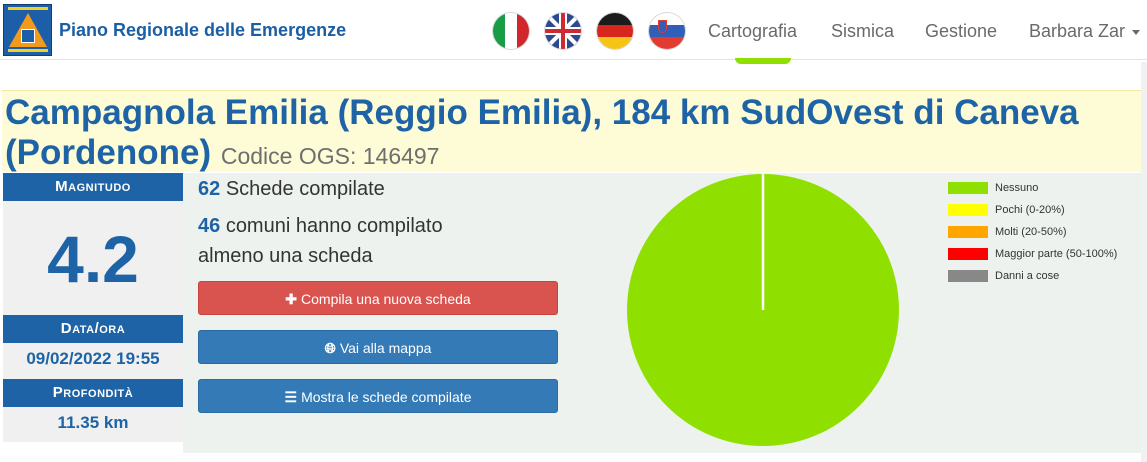  What do you see at coordinates (386, 299) in the screenshot?
I see `new-form-label: Compila una nuova scheda` at bounding box center [386, 299].